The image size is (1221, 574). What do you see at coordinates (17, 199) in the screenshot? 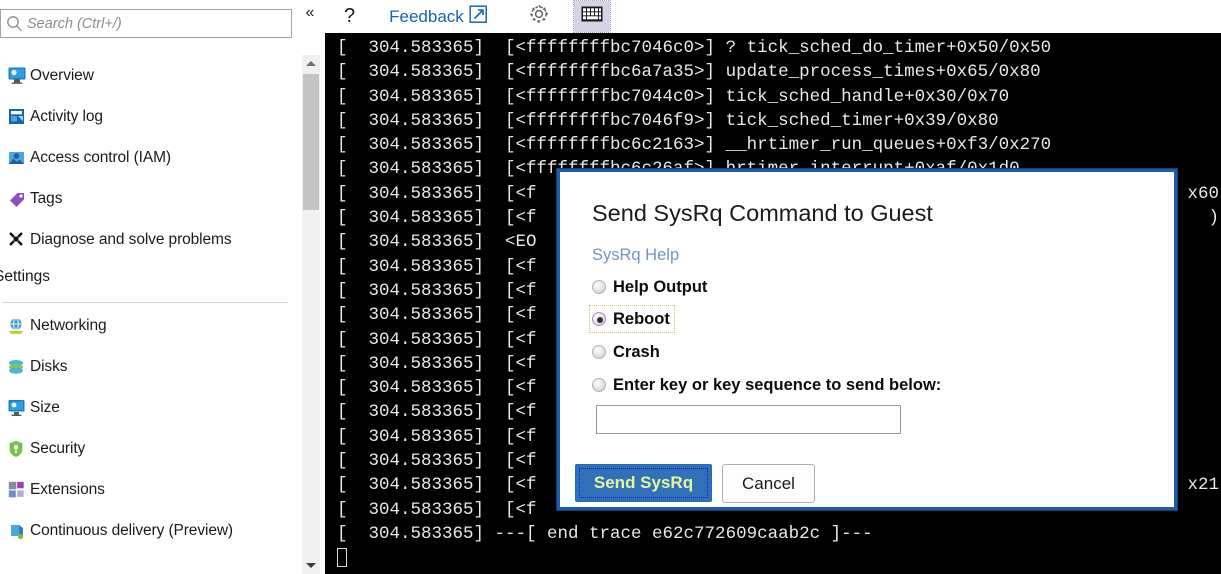
I see `tag-icon` at bounding box center [17, 199].